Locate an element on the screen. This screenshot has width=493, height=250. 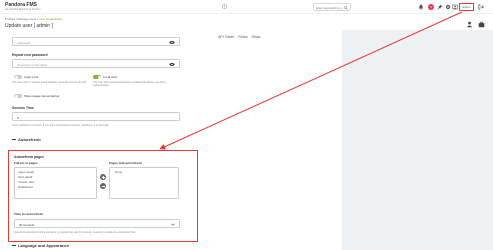
list-item: Dashboard is located at coordinates (25, 187).